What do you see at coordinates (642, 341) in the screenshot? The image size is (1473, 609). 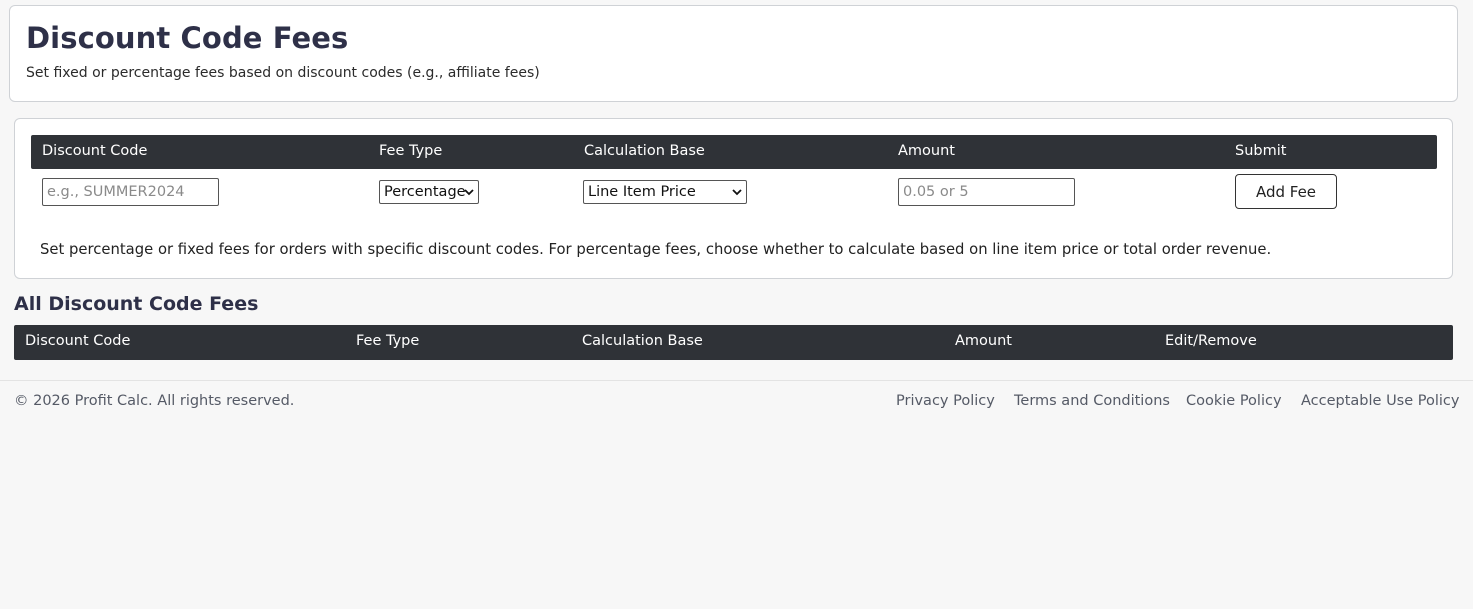 I see `table-header-calculation-base: Calculation Base` at bounding box center [642, 341].